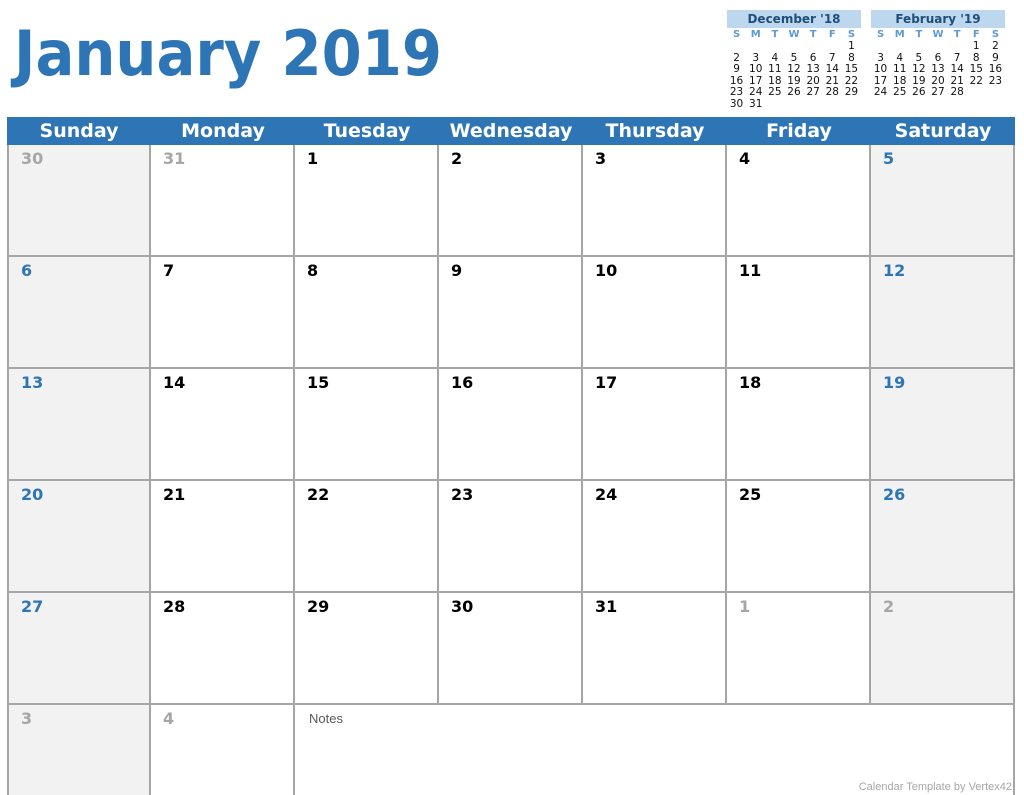 The width and height of the screenshot is (1024, 795). What do you see at coordinates (223, 537) in the screenshot?
I see `day-cell: 21` at bounding box center [223, 537].